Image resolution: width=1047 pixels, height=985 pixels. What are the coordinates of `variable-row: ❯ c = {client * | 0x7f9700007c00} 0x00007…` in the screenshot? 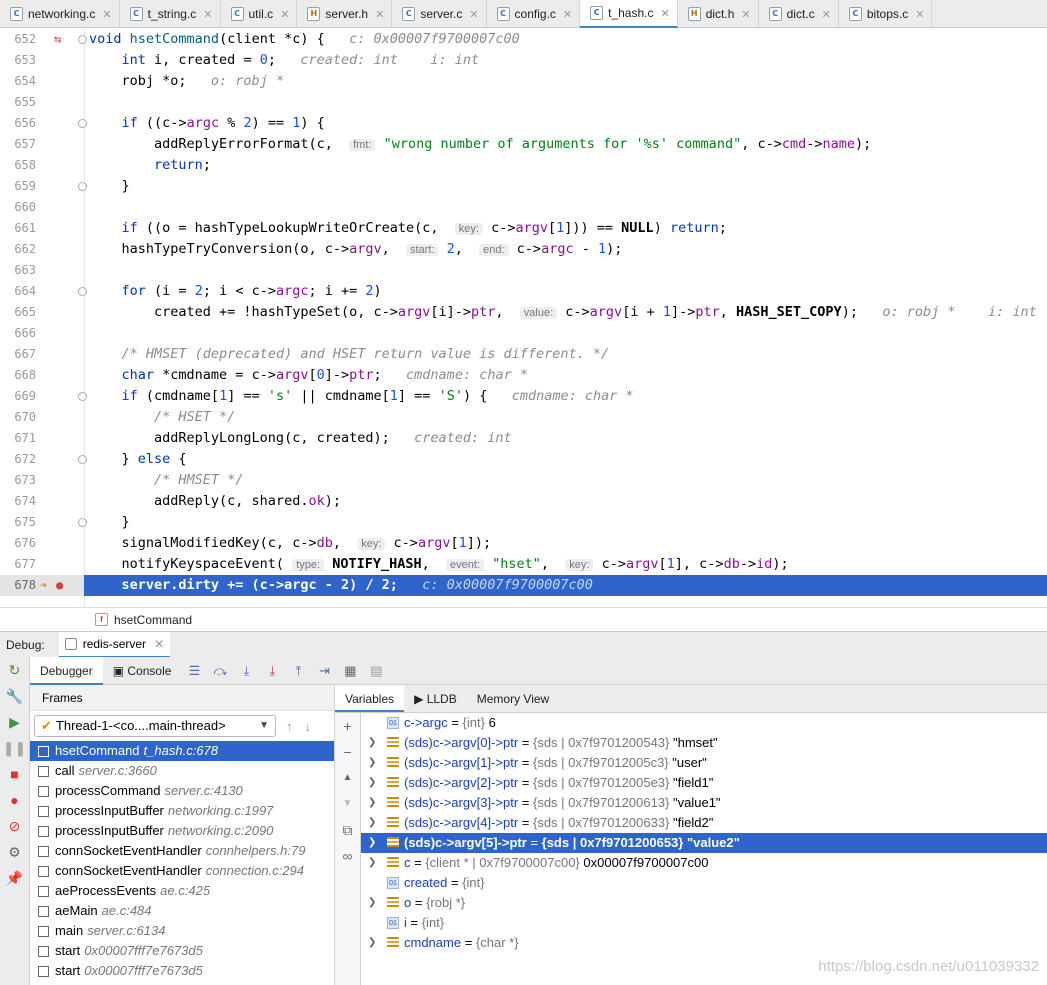 It's located at (704, 863).